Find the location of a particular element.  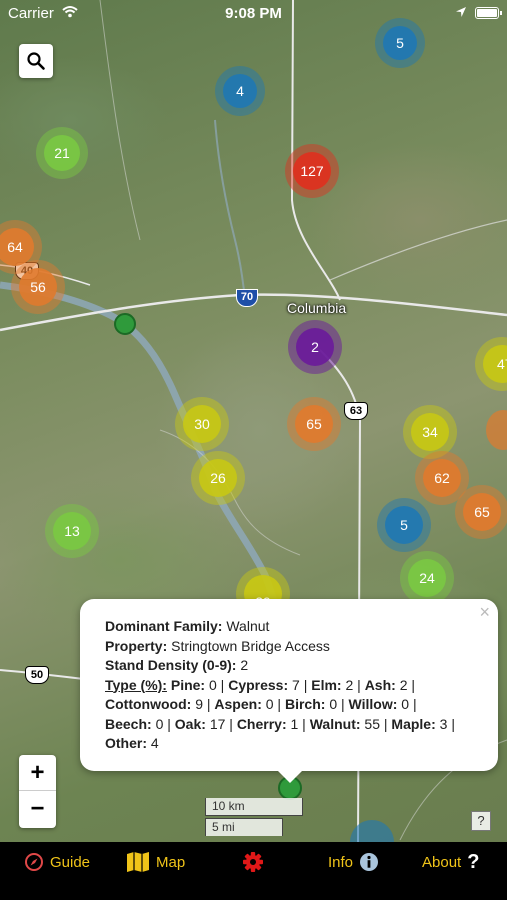

cluster-count: 127 is located at coordinates (312, 171).